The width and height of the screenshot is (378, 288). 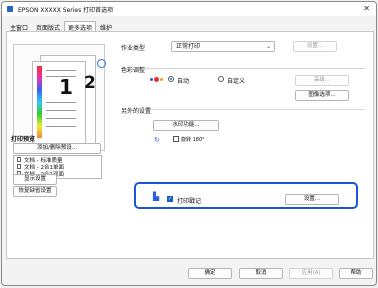 What do you see at coordinates (268, 46) in the screenshot?
I see `chevron-down-icon: ⌄` at bounding box center [268, 46].